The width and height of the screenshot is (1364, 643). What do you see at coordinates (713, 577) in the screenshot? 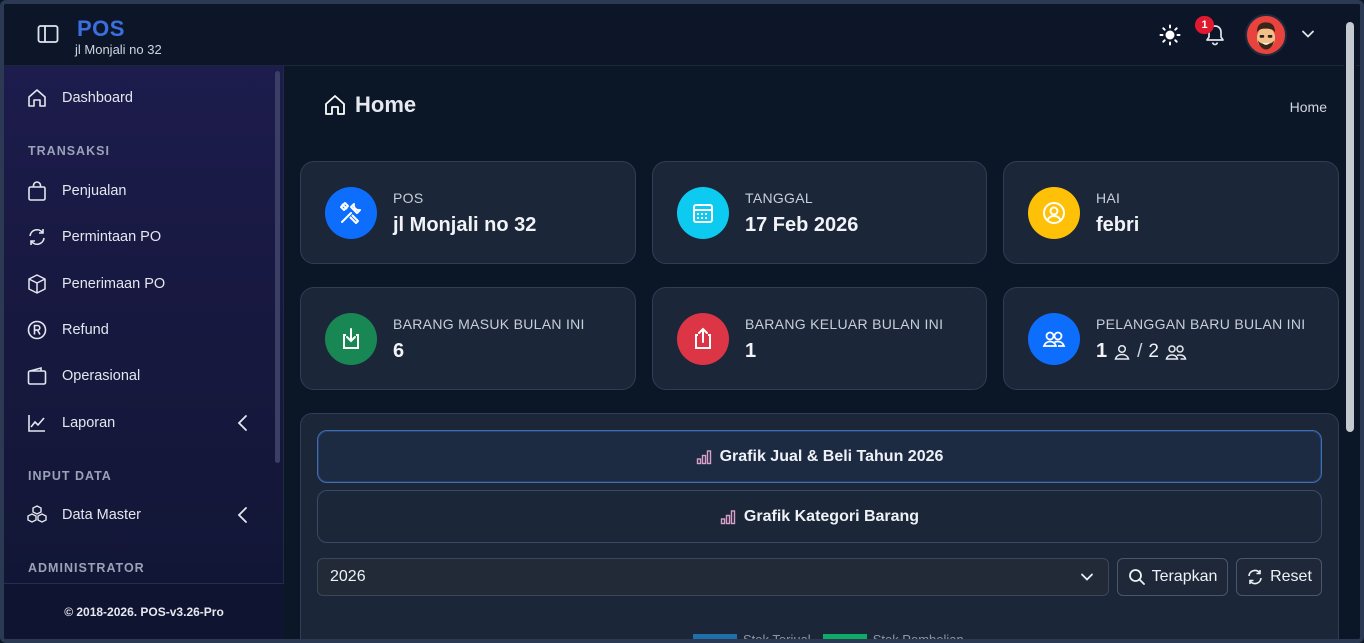
I see `year-select: 2026` at bounding box center [713, 577].